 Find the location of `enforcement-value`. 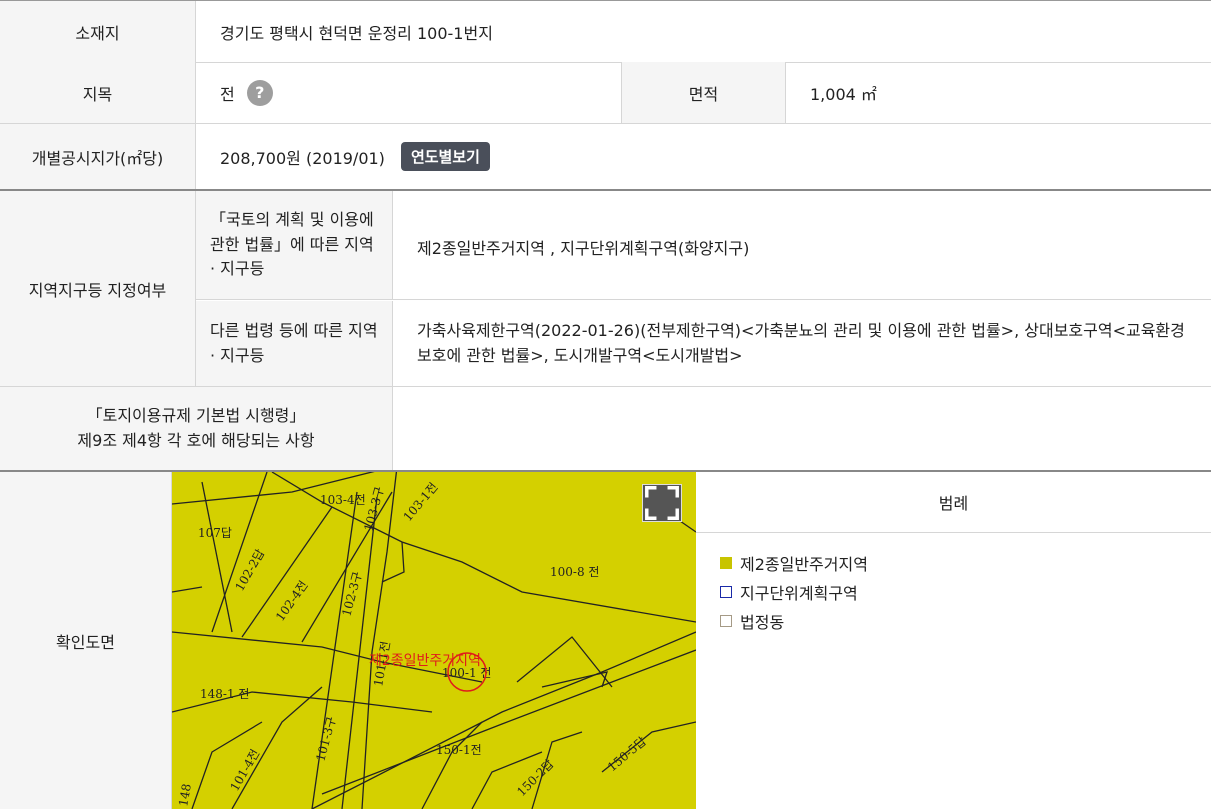

enforcement-value is located at coordinates (802, 428).